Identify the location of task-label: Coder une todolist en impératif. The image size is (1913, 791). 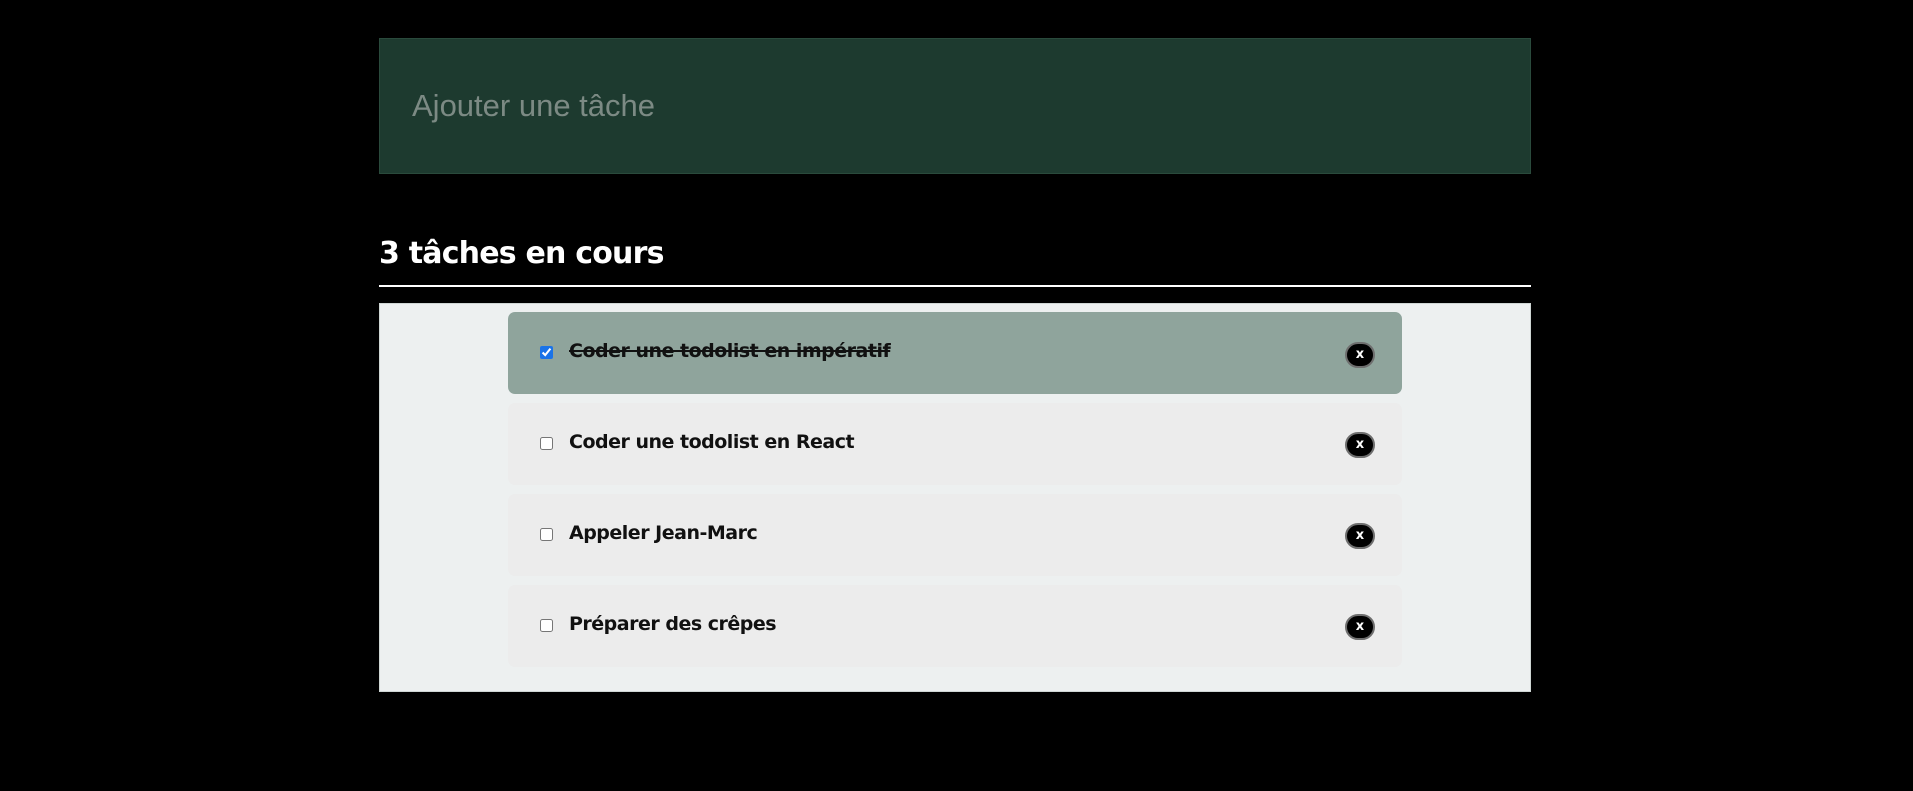
(730, 351).